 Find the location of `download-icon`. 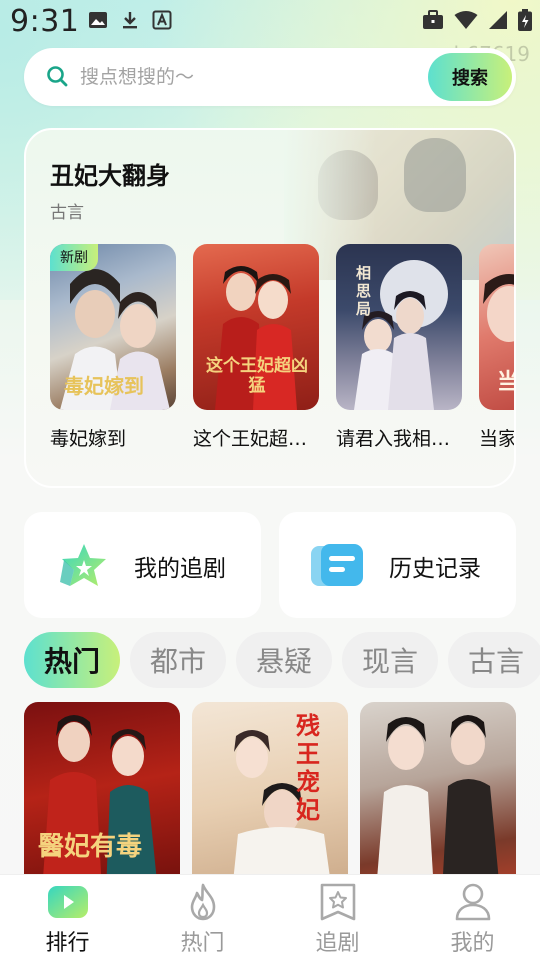

download-icon is located at coordinates (130, 20).